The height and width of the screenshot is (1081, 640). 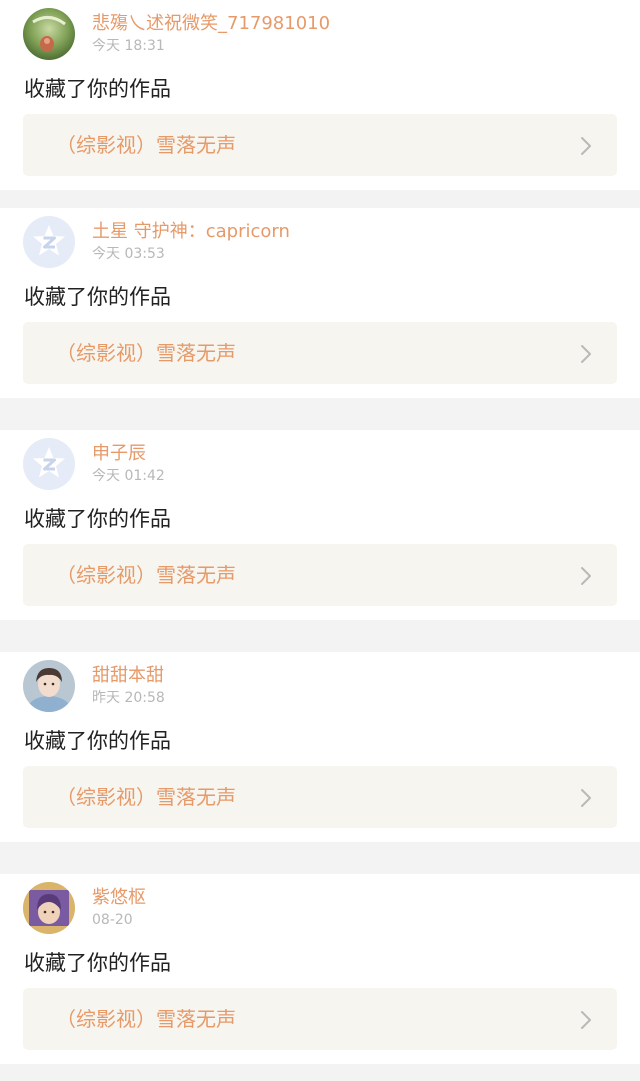 I want to click on photo-avatar-green-icon, so click(x=49, y=34).